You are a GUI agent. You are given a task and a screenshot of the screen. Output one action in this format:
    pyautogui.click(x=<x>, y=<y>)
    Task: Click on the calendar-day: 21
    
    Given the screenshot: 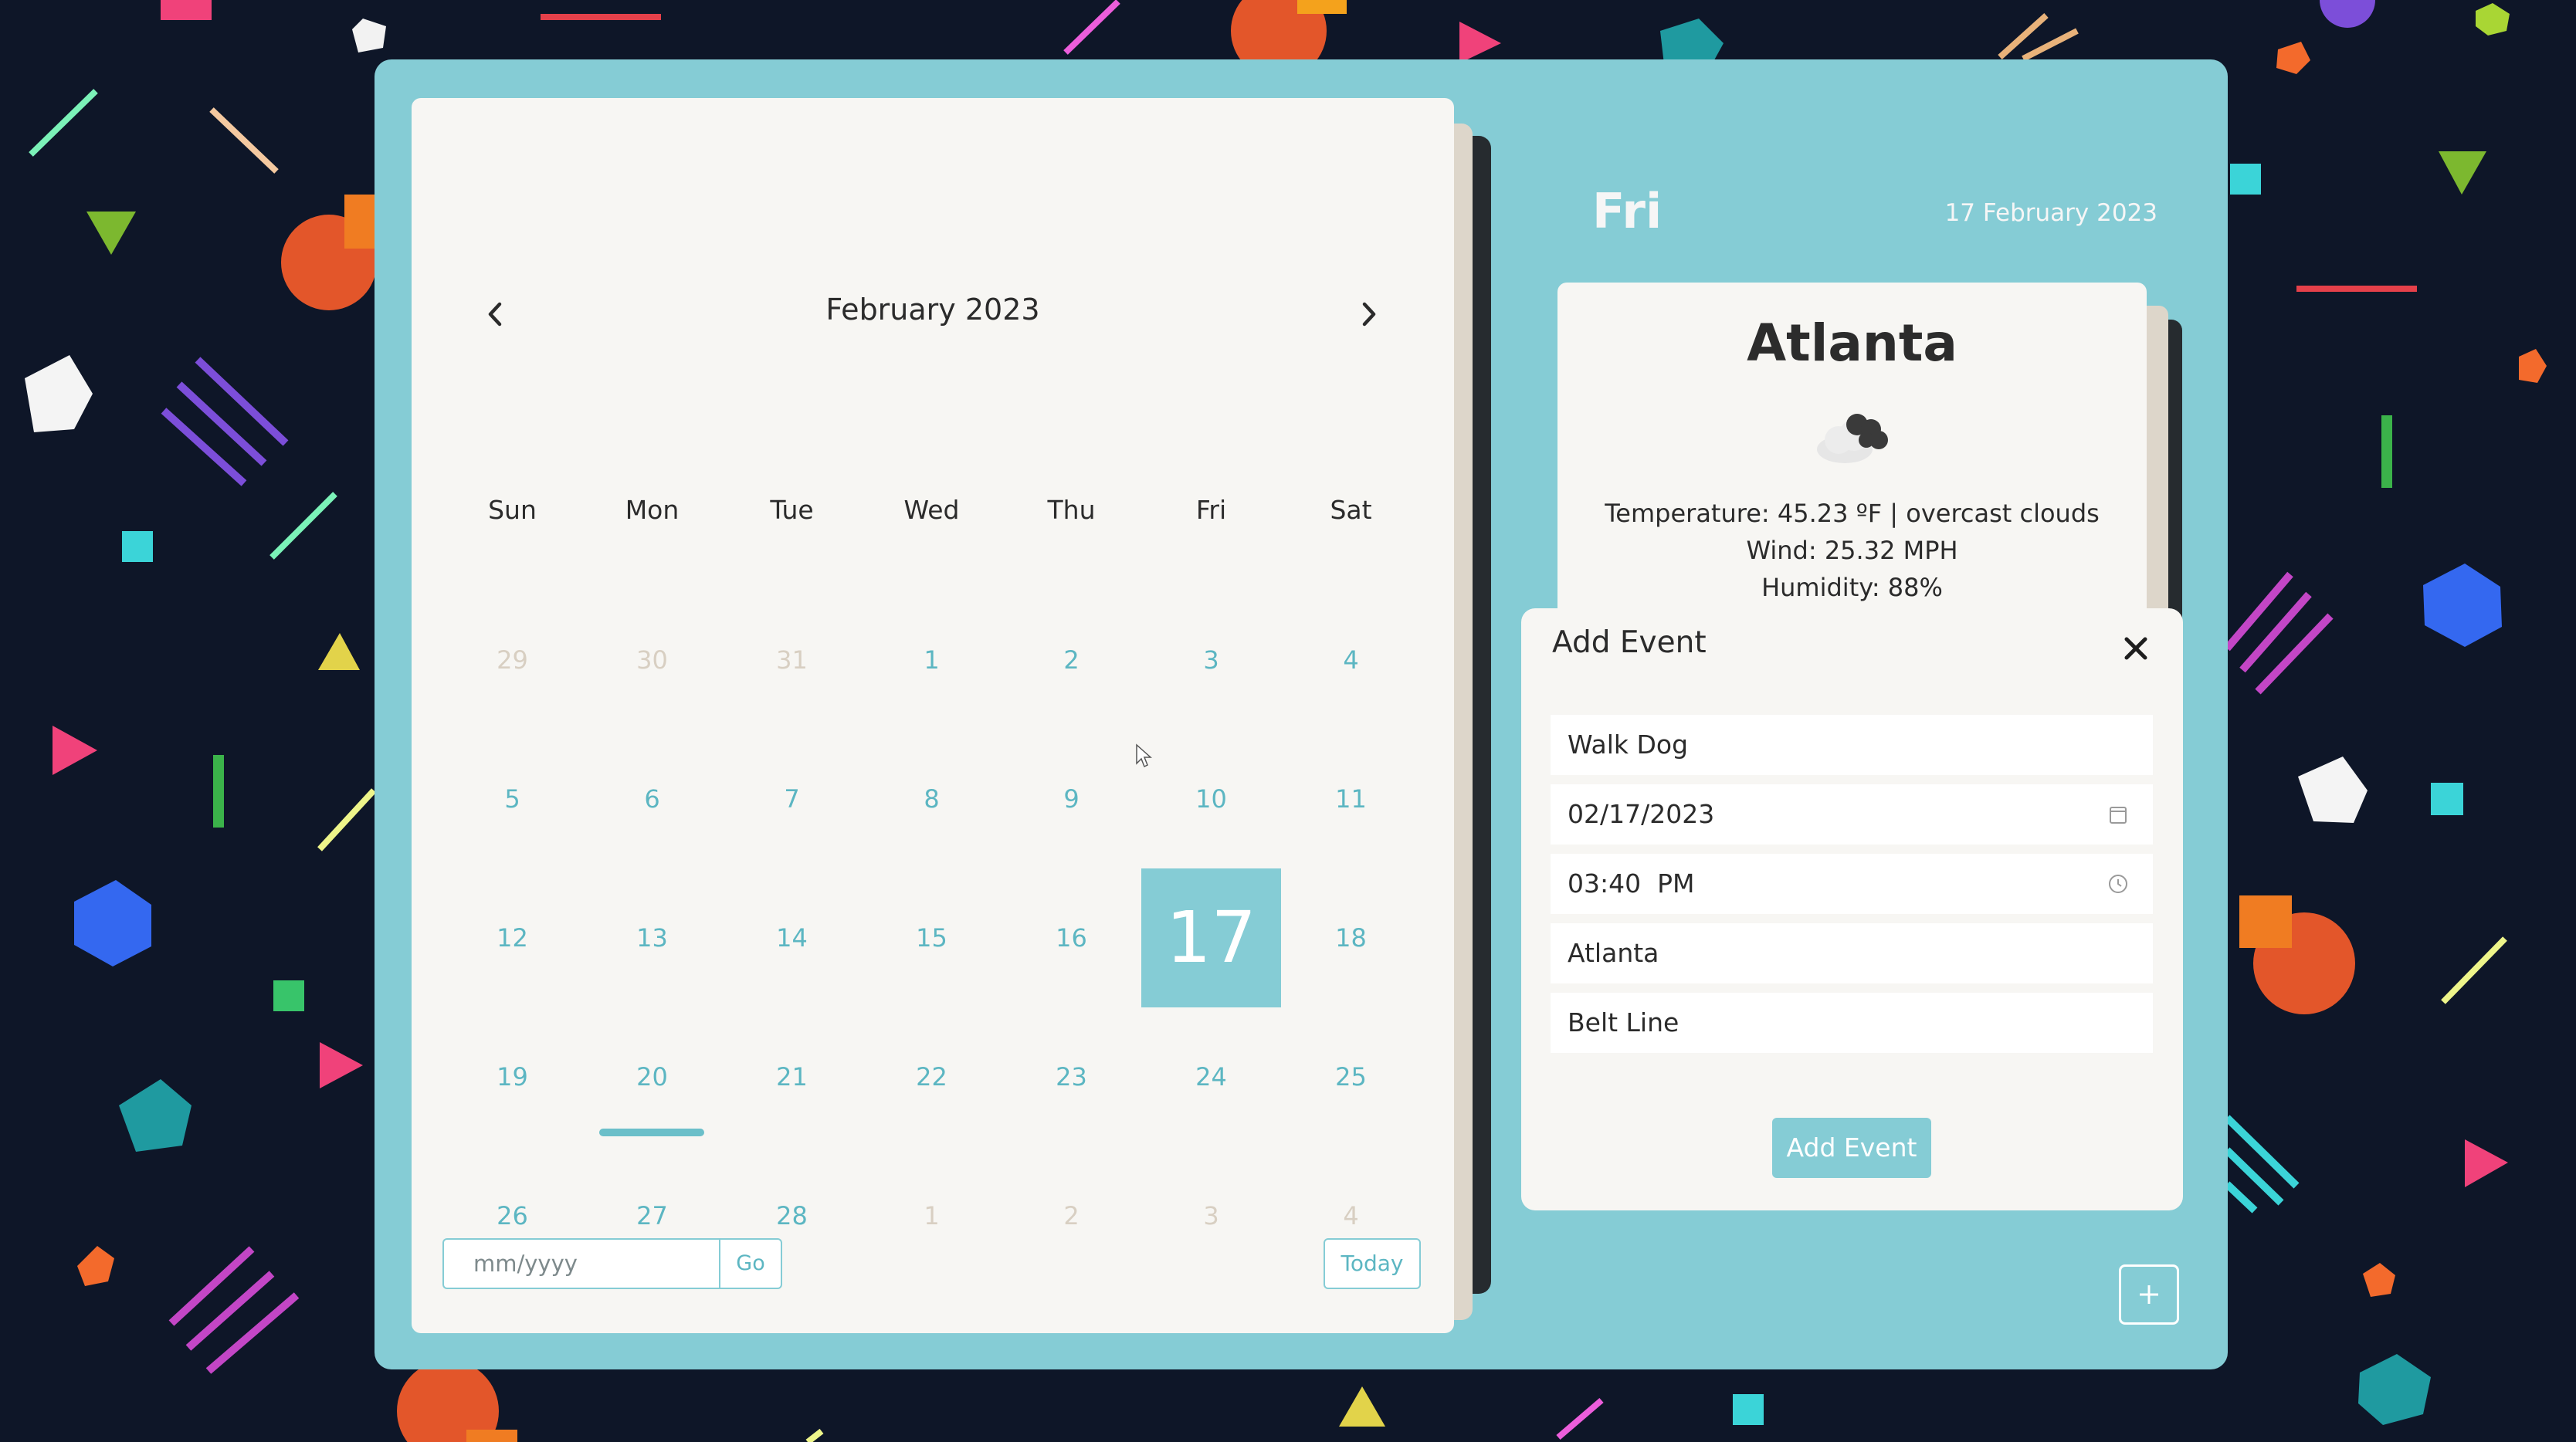 What is the action you would take?
    pyautogui.click(x=792, y=1076)
    